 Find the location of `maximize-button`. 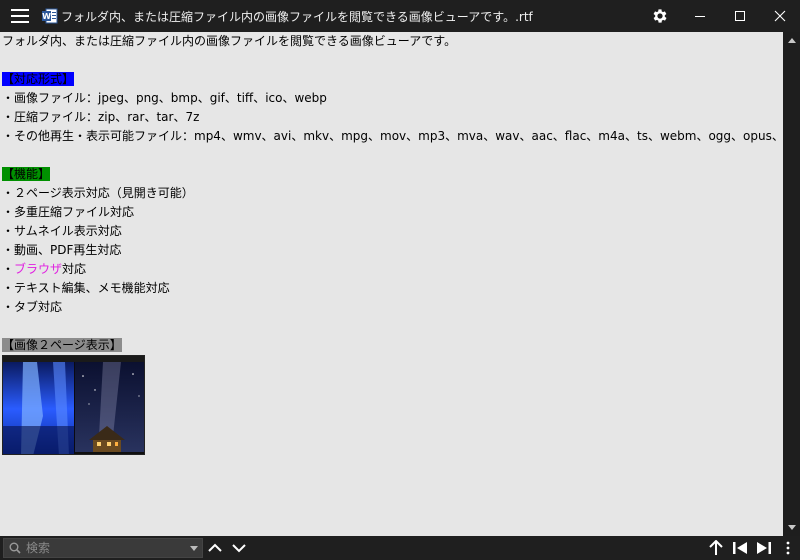

maximize-button is located at coordinates (740, 16).